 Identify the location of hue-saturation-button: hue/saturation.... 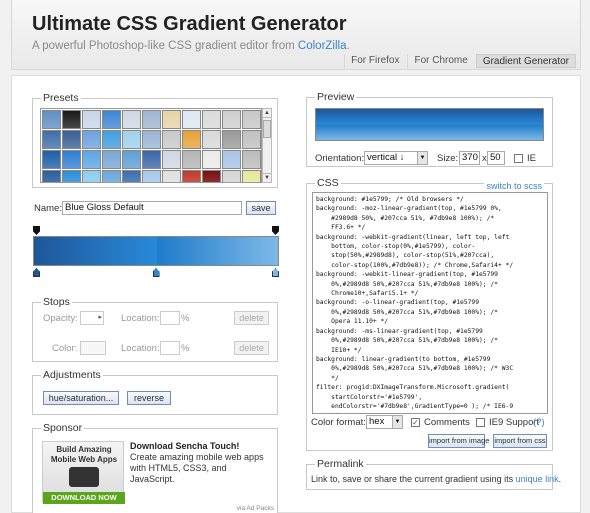
(81, 398).